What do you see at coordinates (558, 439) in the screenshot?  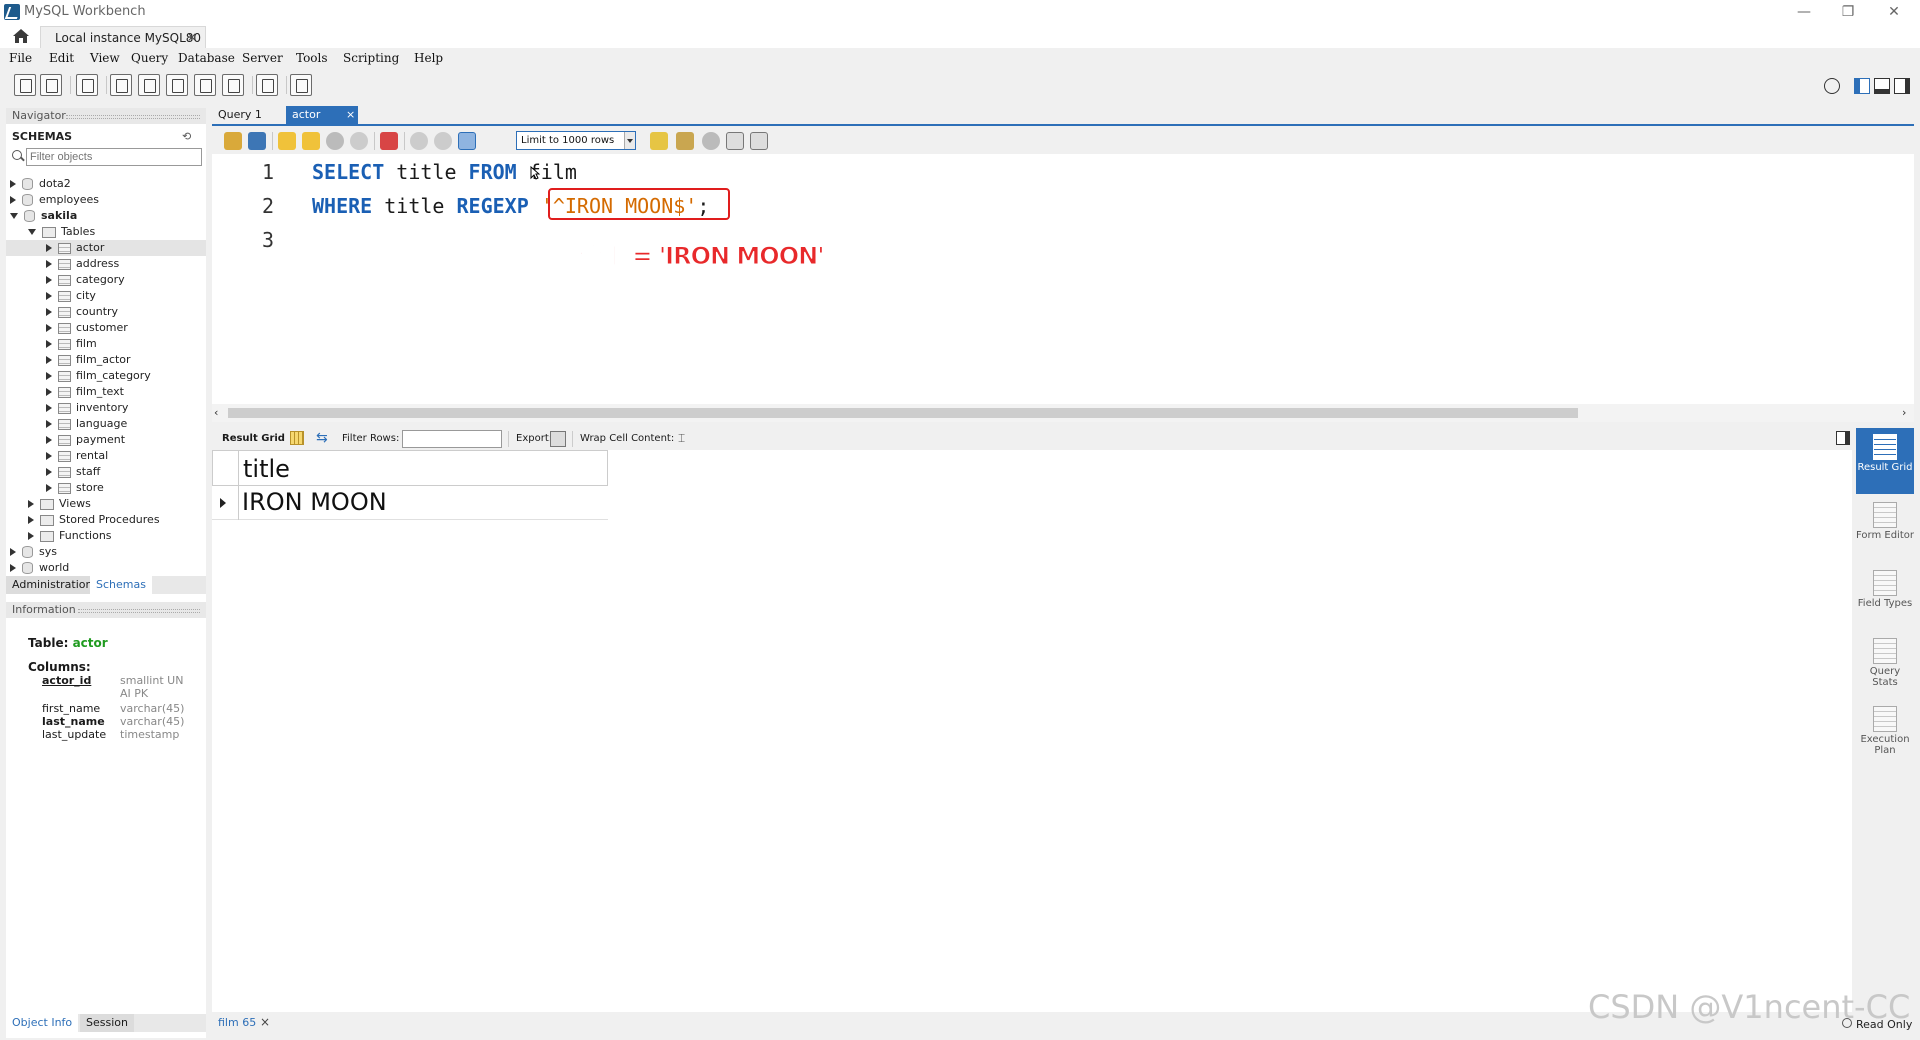 I see `export-icon` at bounding box center [558, 439].